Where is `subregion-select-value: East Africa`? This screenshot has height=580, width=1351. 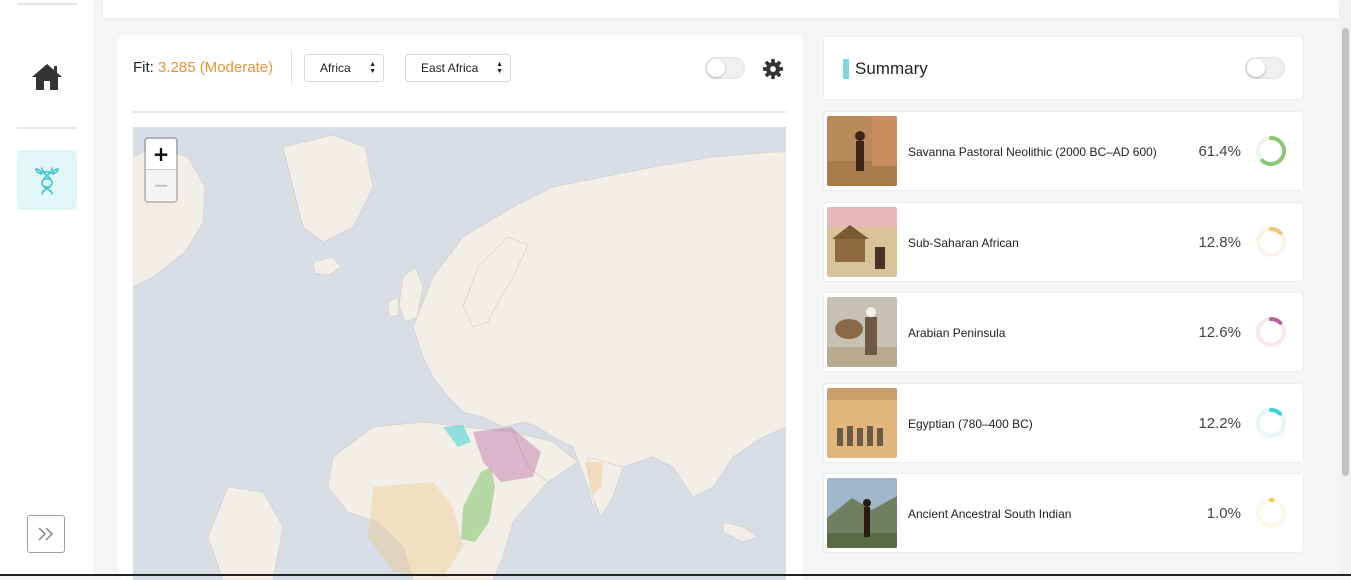 subregion-select-value: East Africa is located at coordinates (450, 68).